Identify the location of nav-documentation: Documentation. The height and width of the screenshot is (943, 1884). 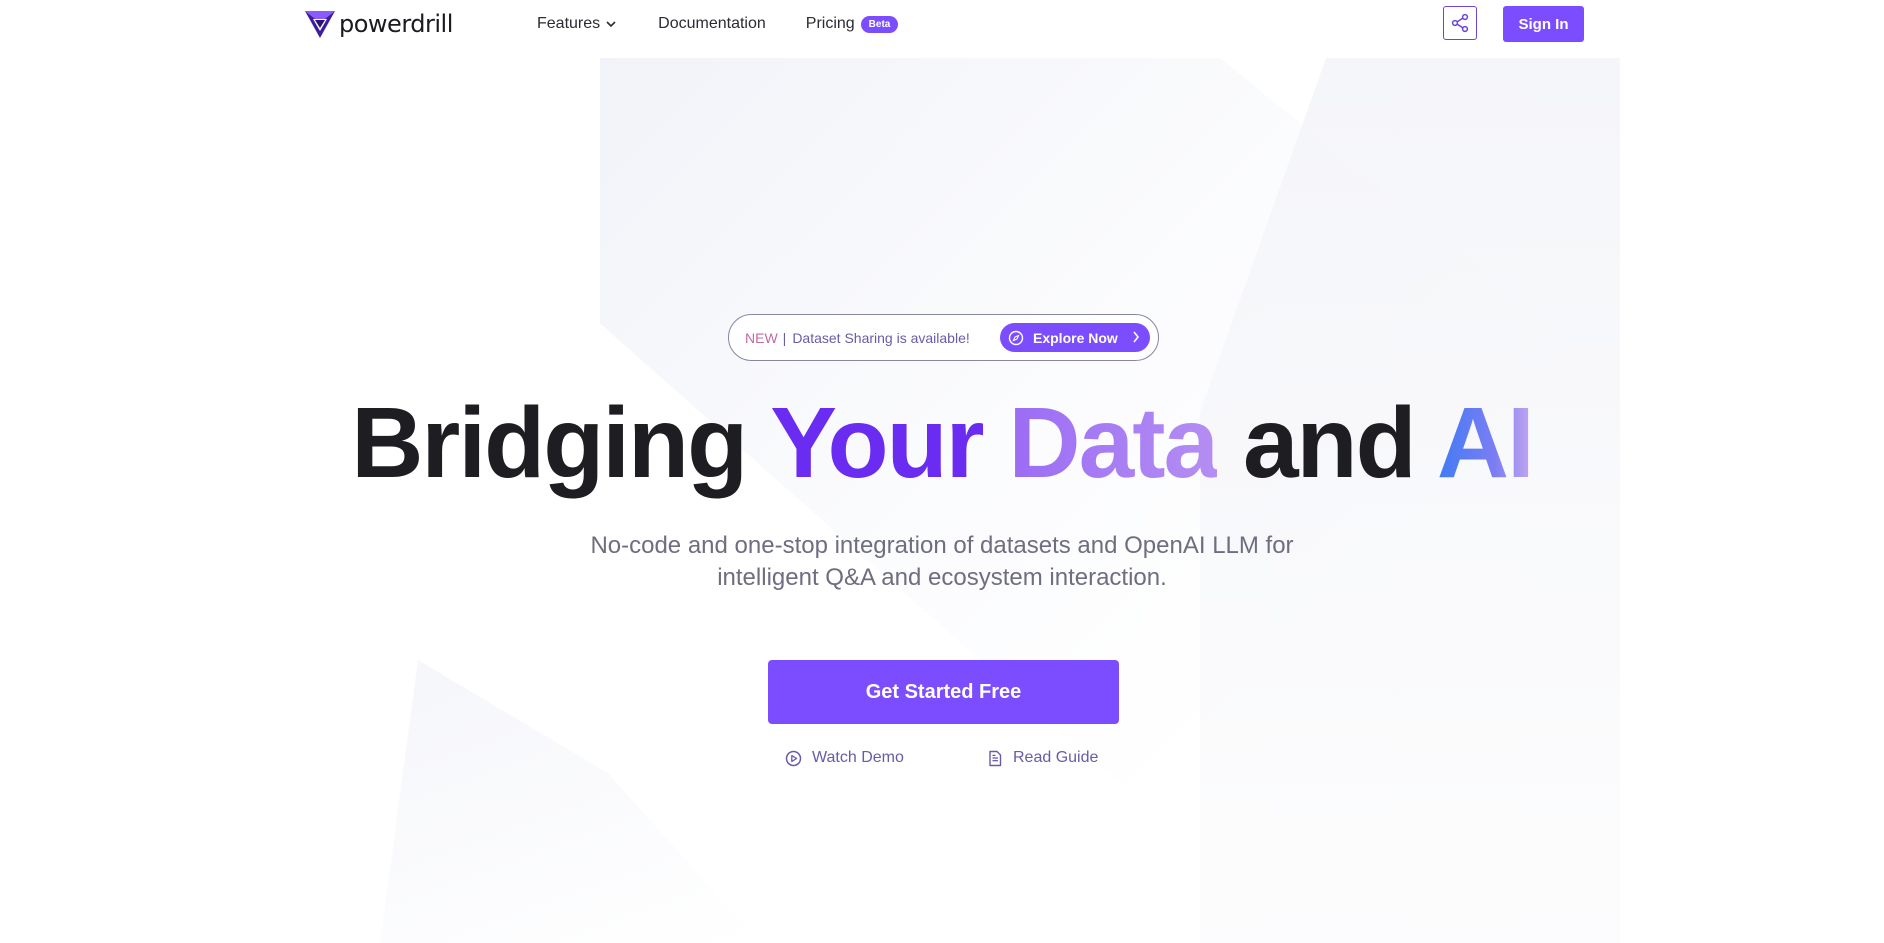
(712, 24).